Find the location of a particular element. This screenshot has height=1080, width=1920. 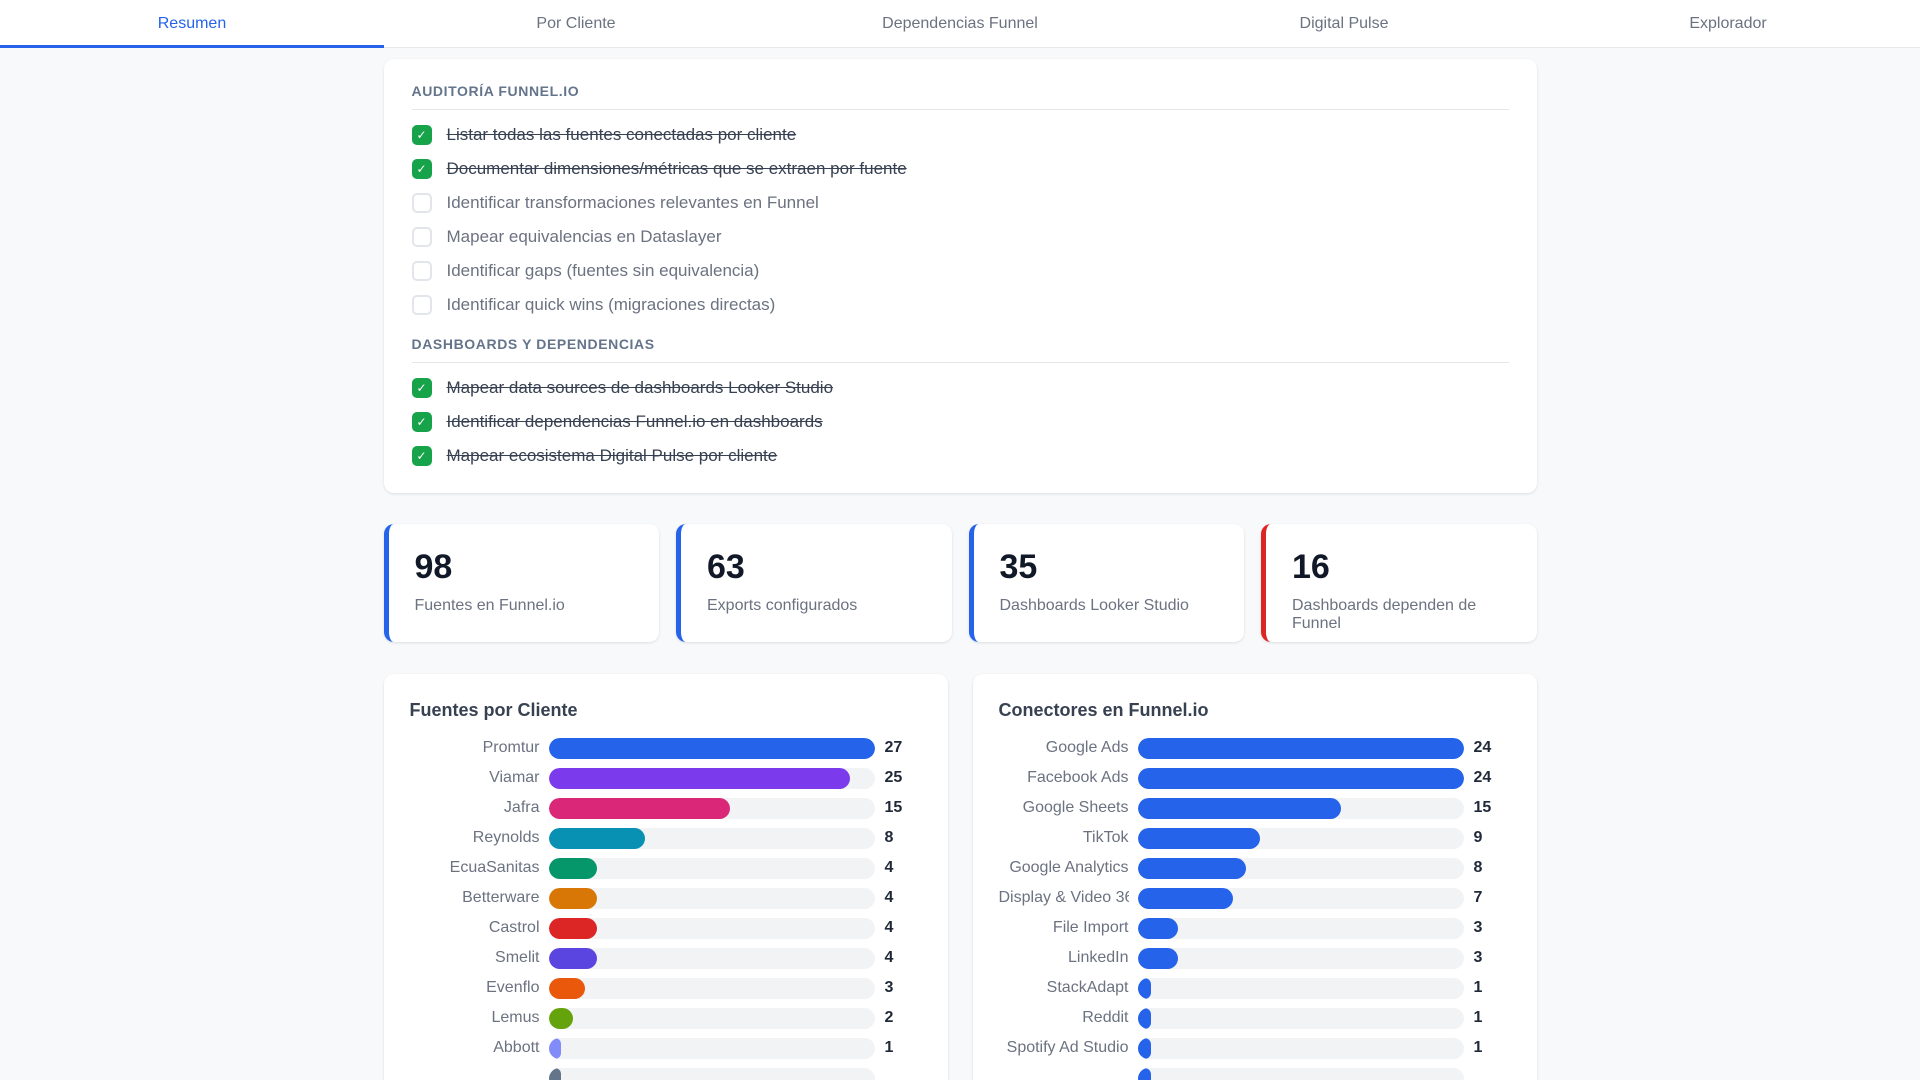

bar-row-betterware: Betterware 4 is located at coordinates (666, 898).